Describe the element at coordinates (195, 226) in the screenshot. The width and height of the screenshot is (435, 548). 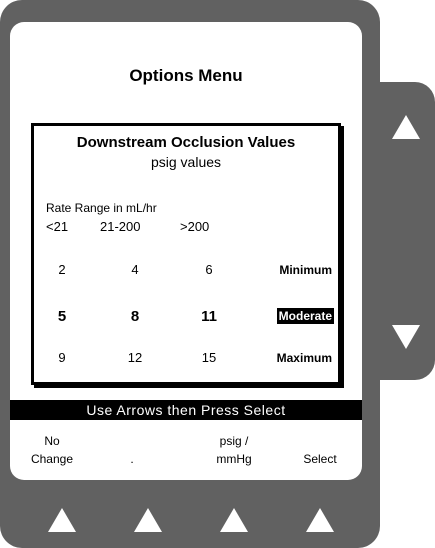
I see `column-header-high: >200` at that location.